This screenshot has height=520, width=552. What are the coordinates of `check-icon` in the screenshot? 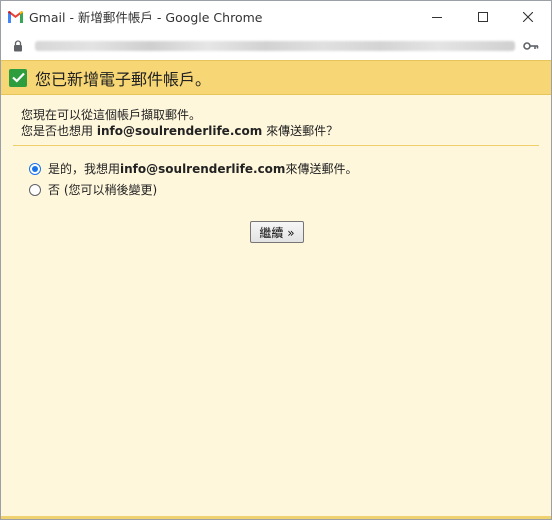 It's located at (18, 77).